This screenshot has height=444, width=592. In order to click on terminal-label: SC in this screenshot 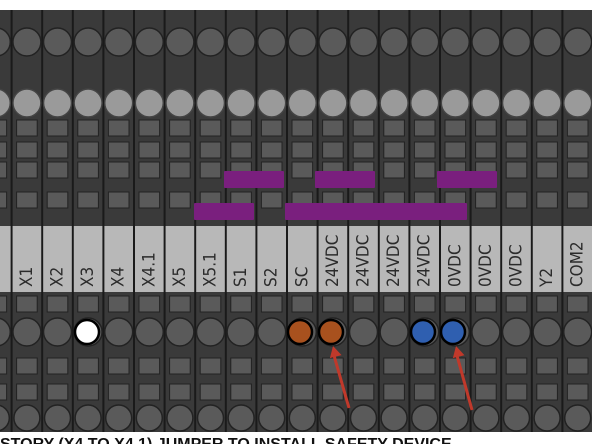, I will do `click(302, 277)`.